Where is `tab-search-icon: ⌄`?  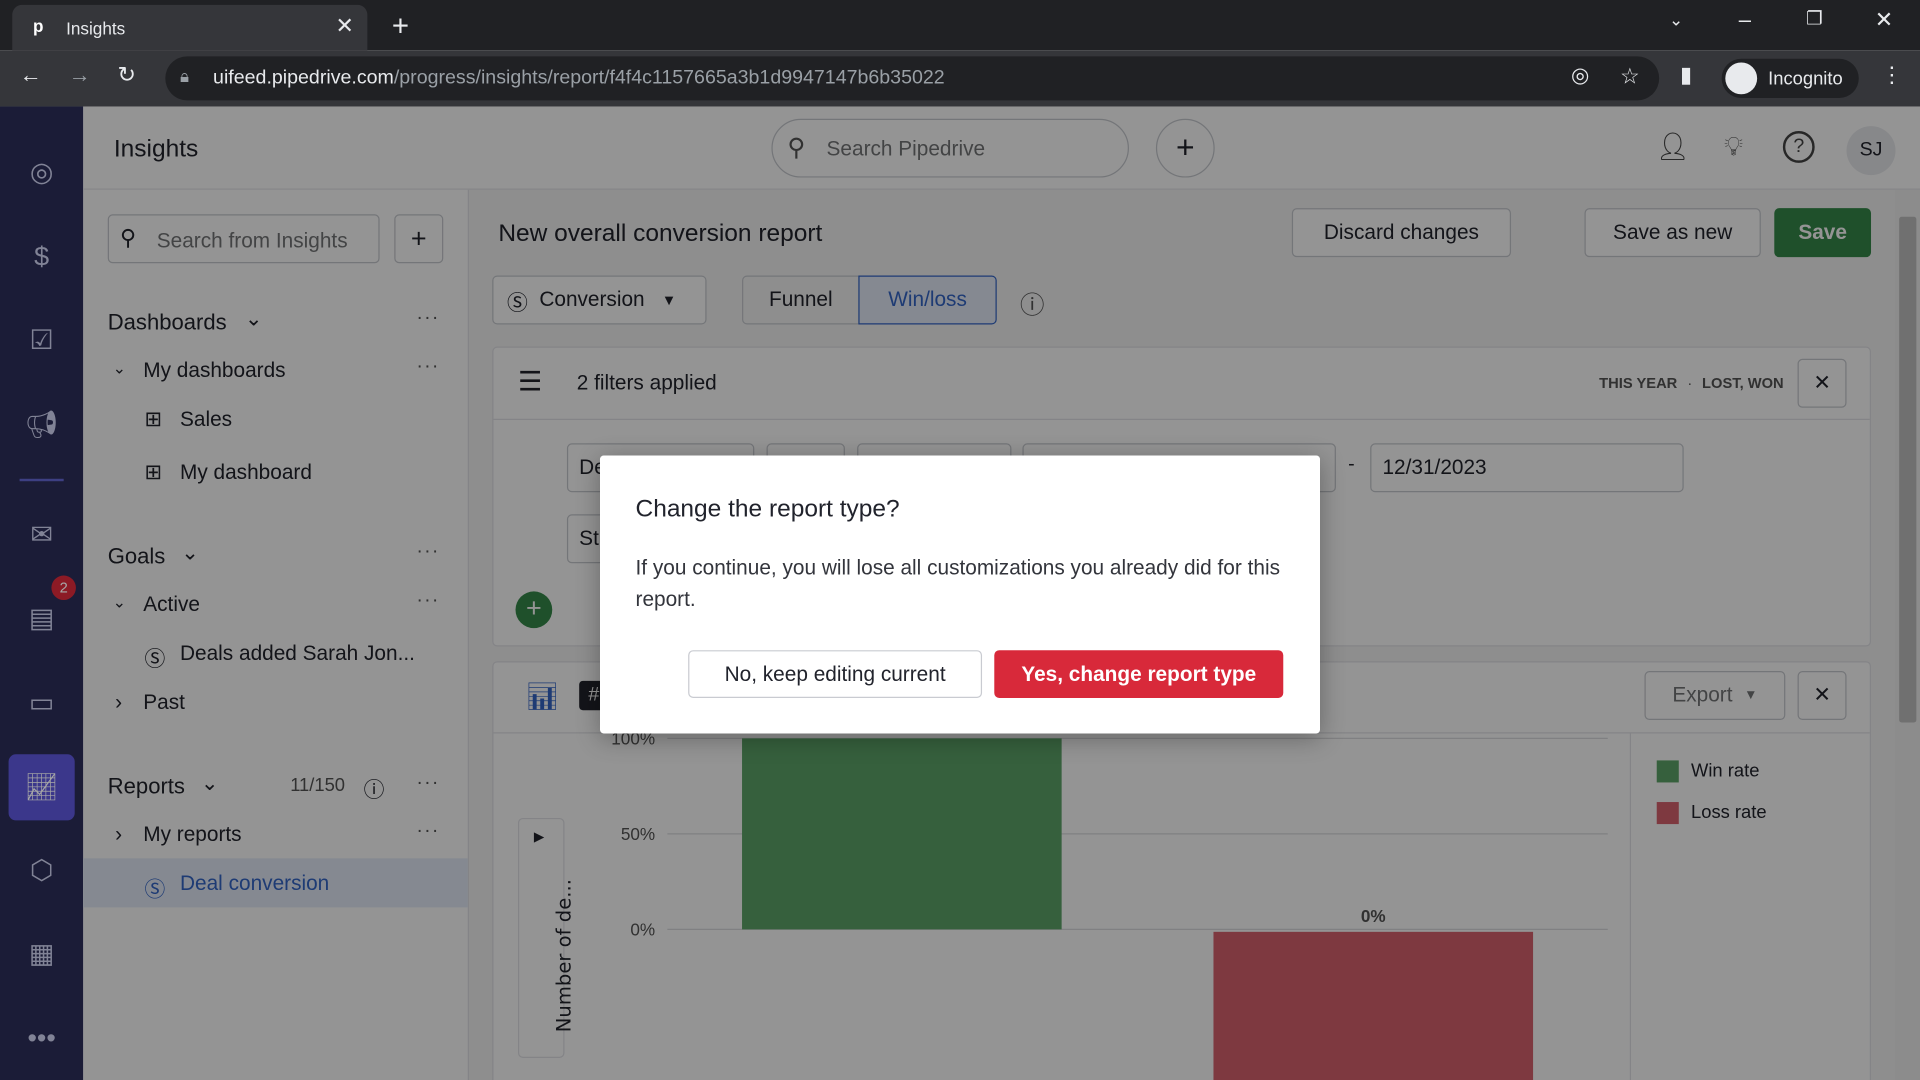
tab-search-icon: ⌄ is located at coordinates (1676, 20).